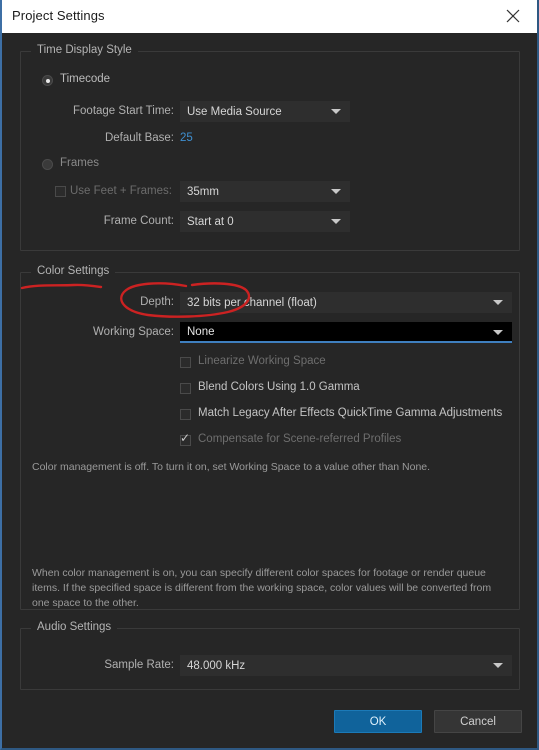  What do you see at coordinates (47, 80) in the screenshot?
I see `radio-timecode` at bounding box center [47, 80].